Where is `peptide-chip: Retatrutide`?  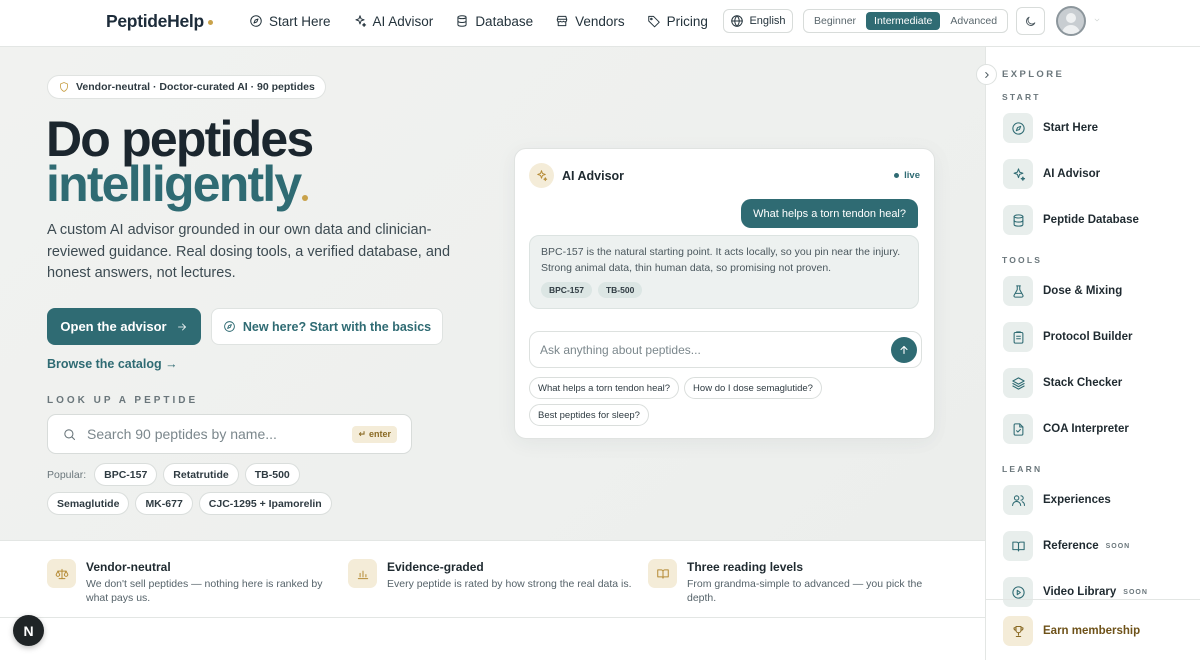 peptide-chip: Retatrutide is located at coordinates (201, 474).